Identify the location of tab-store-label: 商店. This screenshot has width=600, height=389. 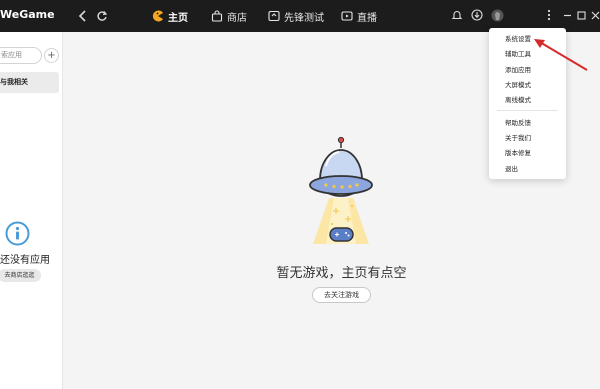
(237, 18).